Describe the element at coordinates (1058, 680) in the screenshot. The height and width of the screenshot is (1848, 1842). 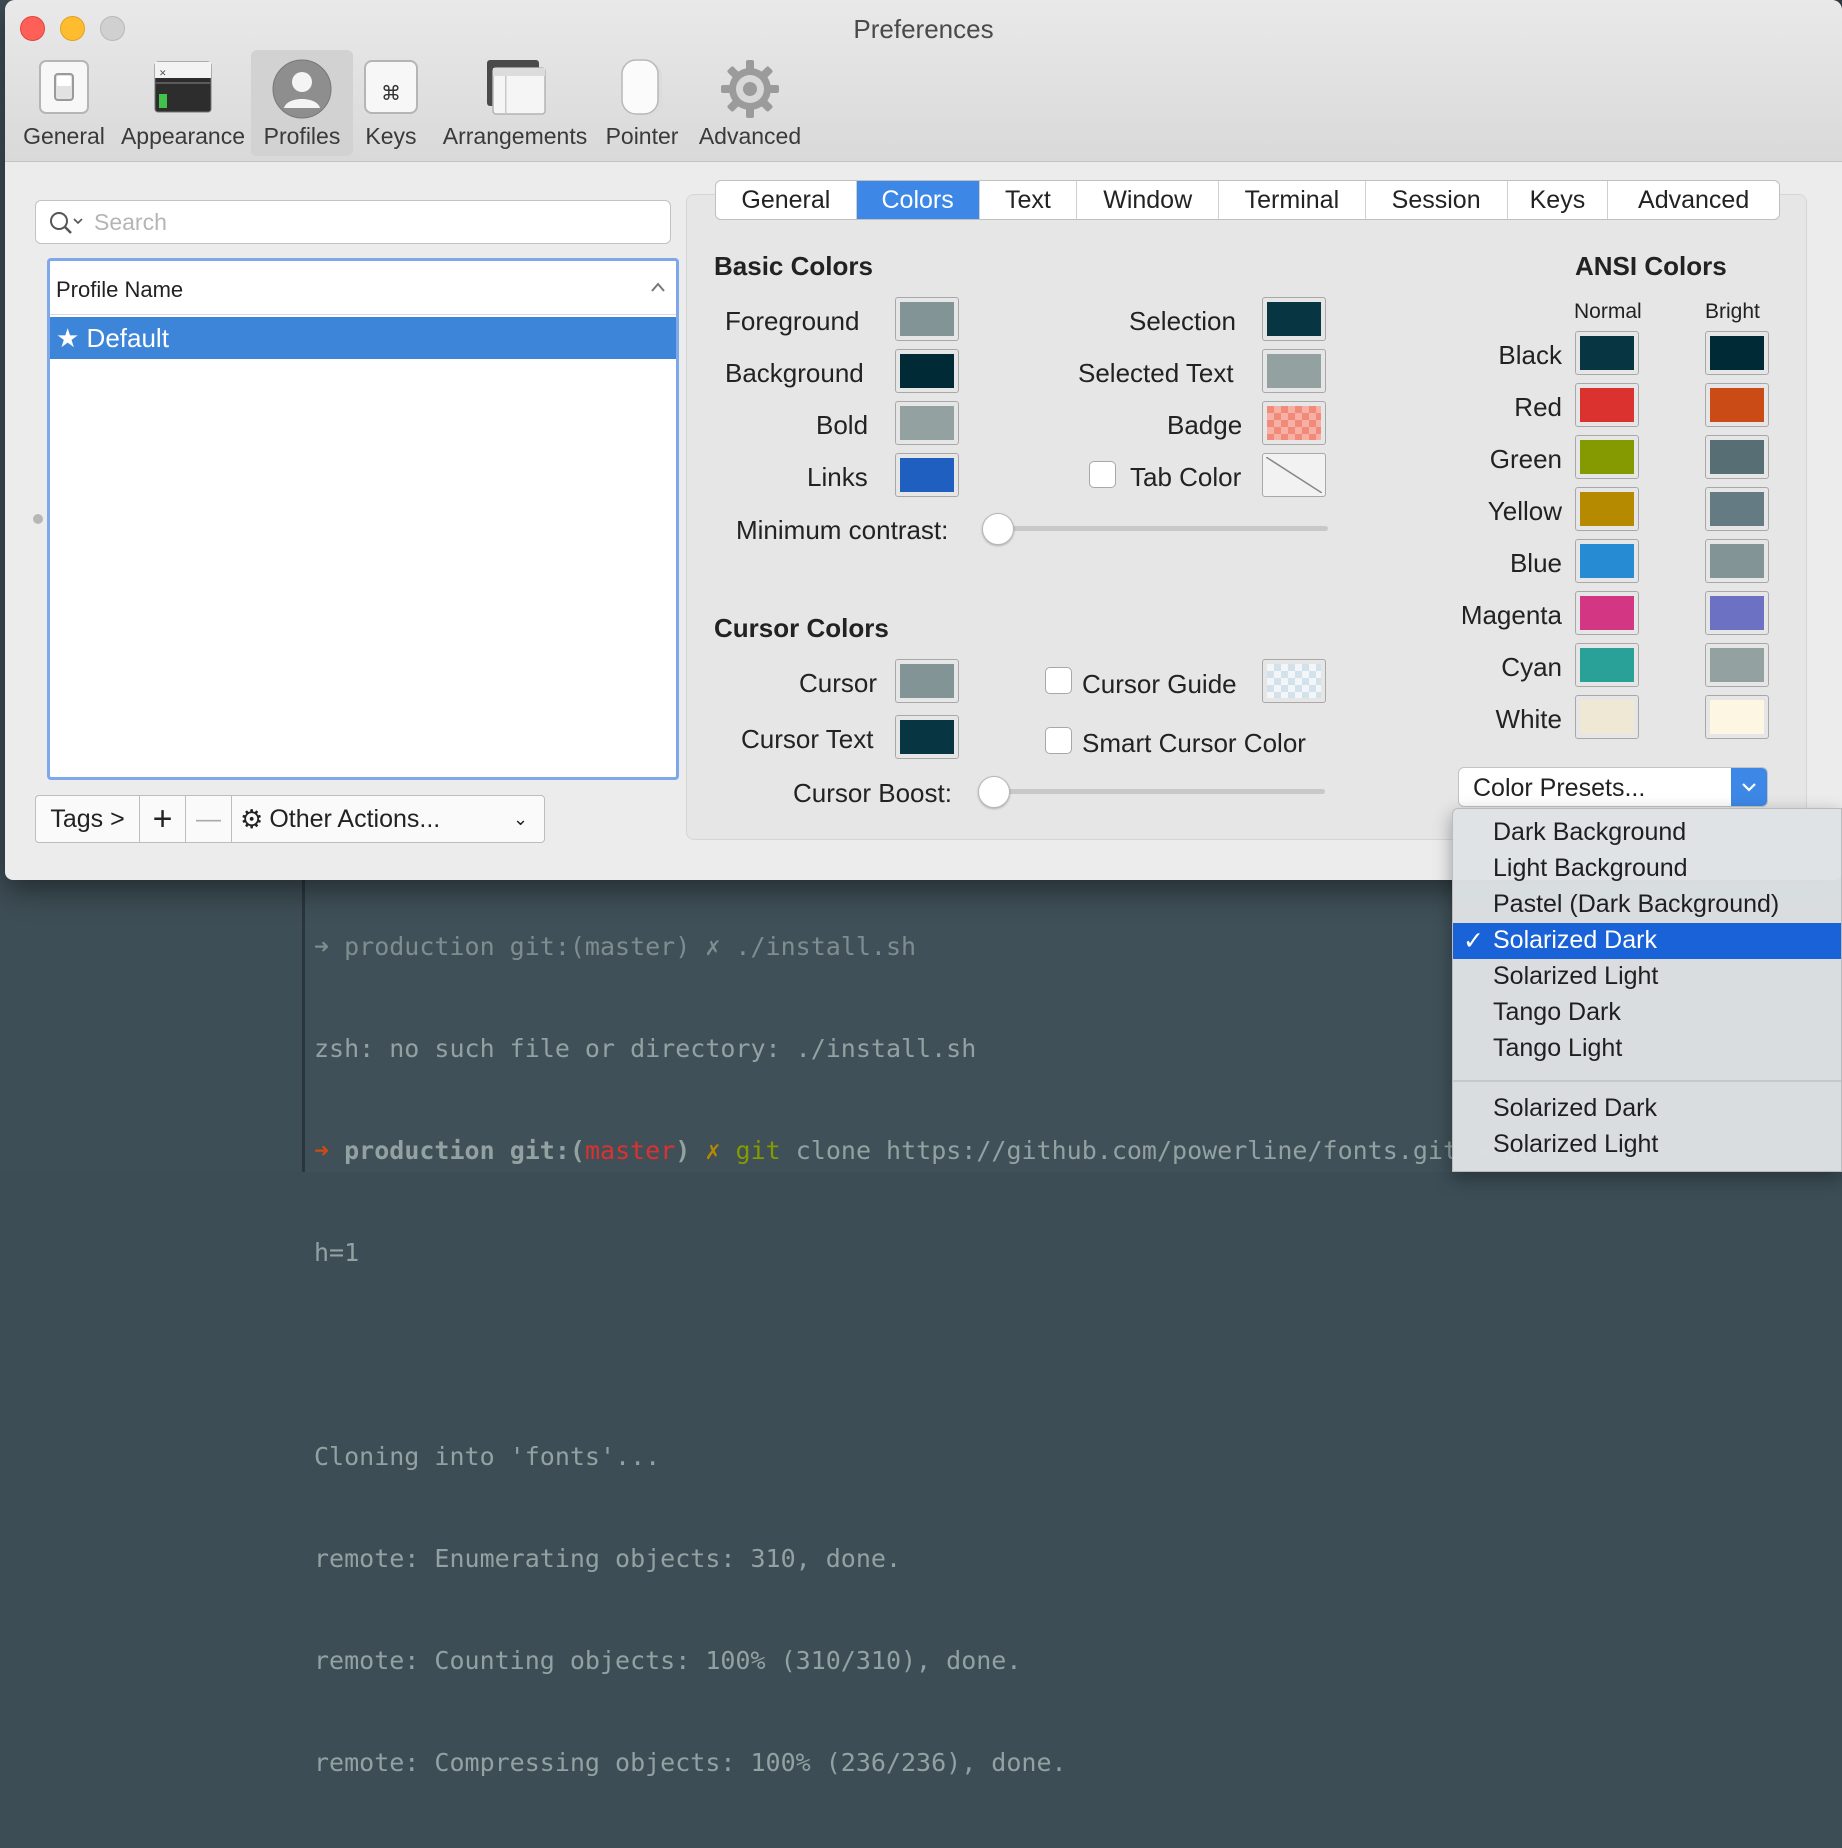
I see `cursor-guide-checkbox` at that location.